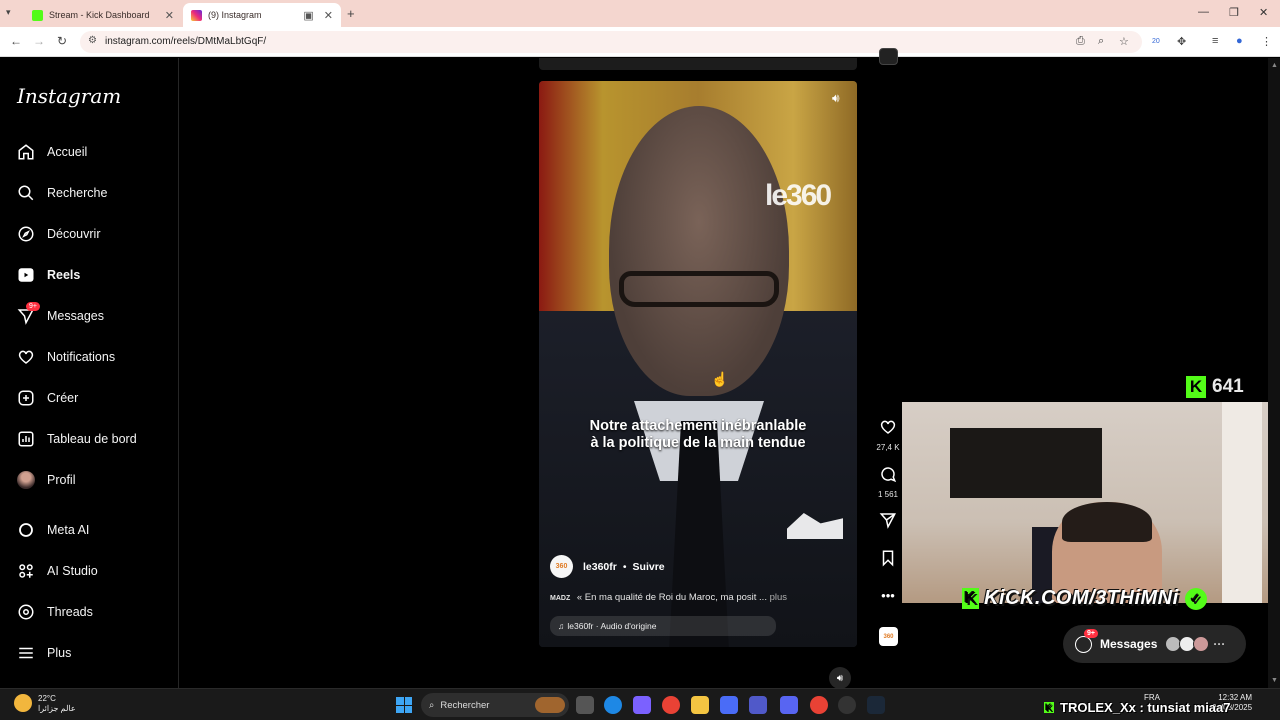 This screenshot has width=1280, height=720. What do you see at coordinates (550, 705) in the screenshot?
I see `search-highlight-image` at bounding box center [550, 705].